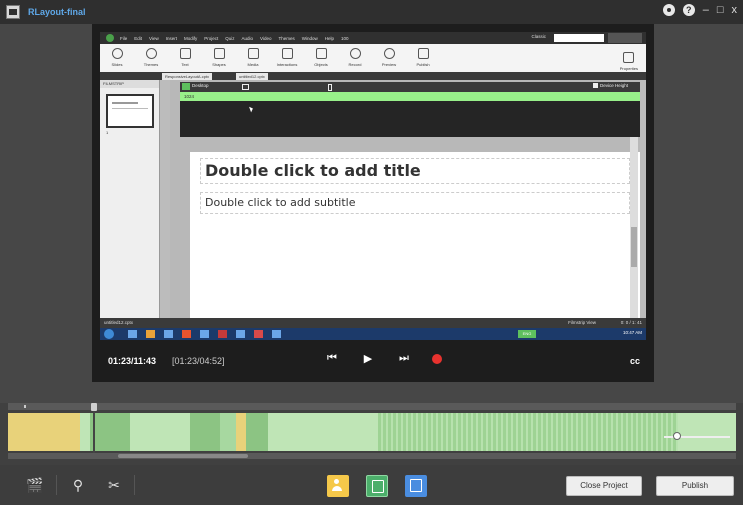  Describe the element at coordinates (604, 486) in the screenshot. I see `close-project-button: Close Project` at that location.